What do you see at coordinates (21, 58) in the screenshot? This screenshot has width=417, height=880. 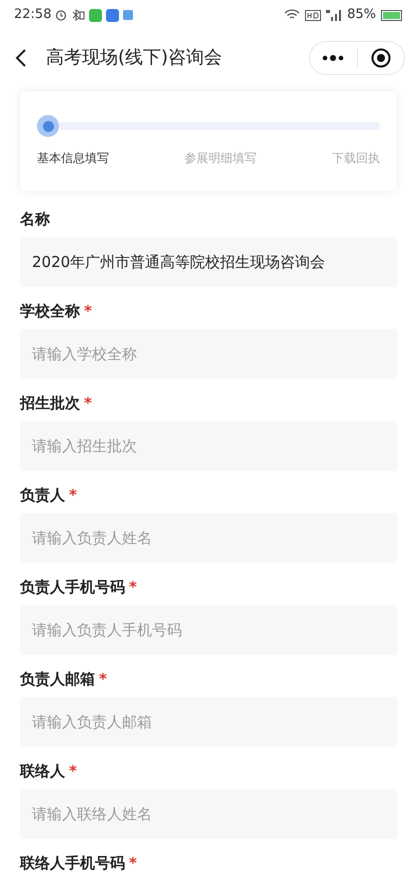 I see `back-icon` at bounding box center [21, 58].